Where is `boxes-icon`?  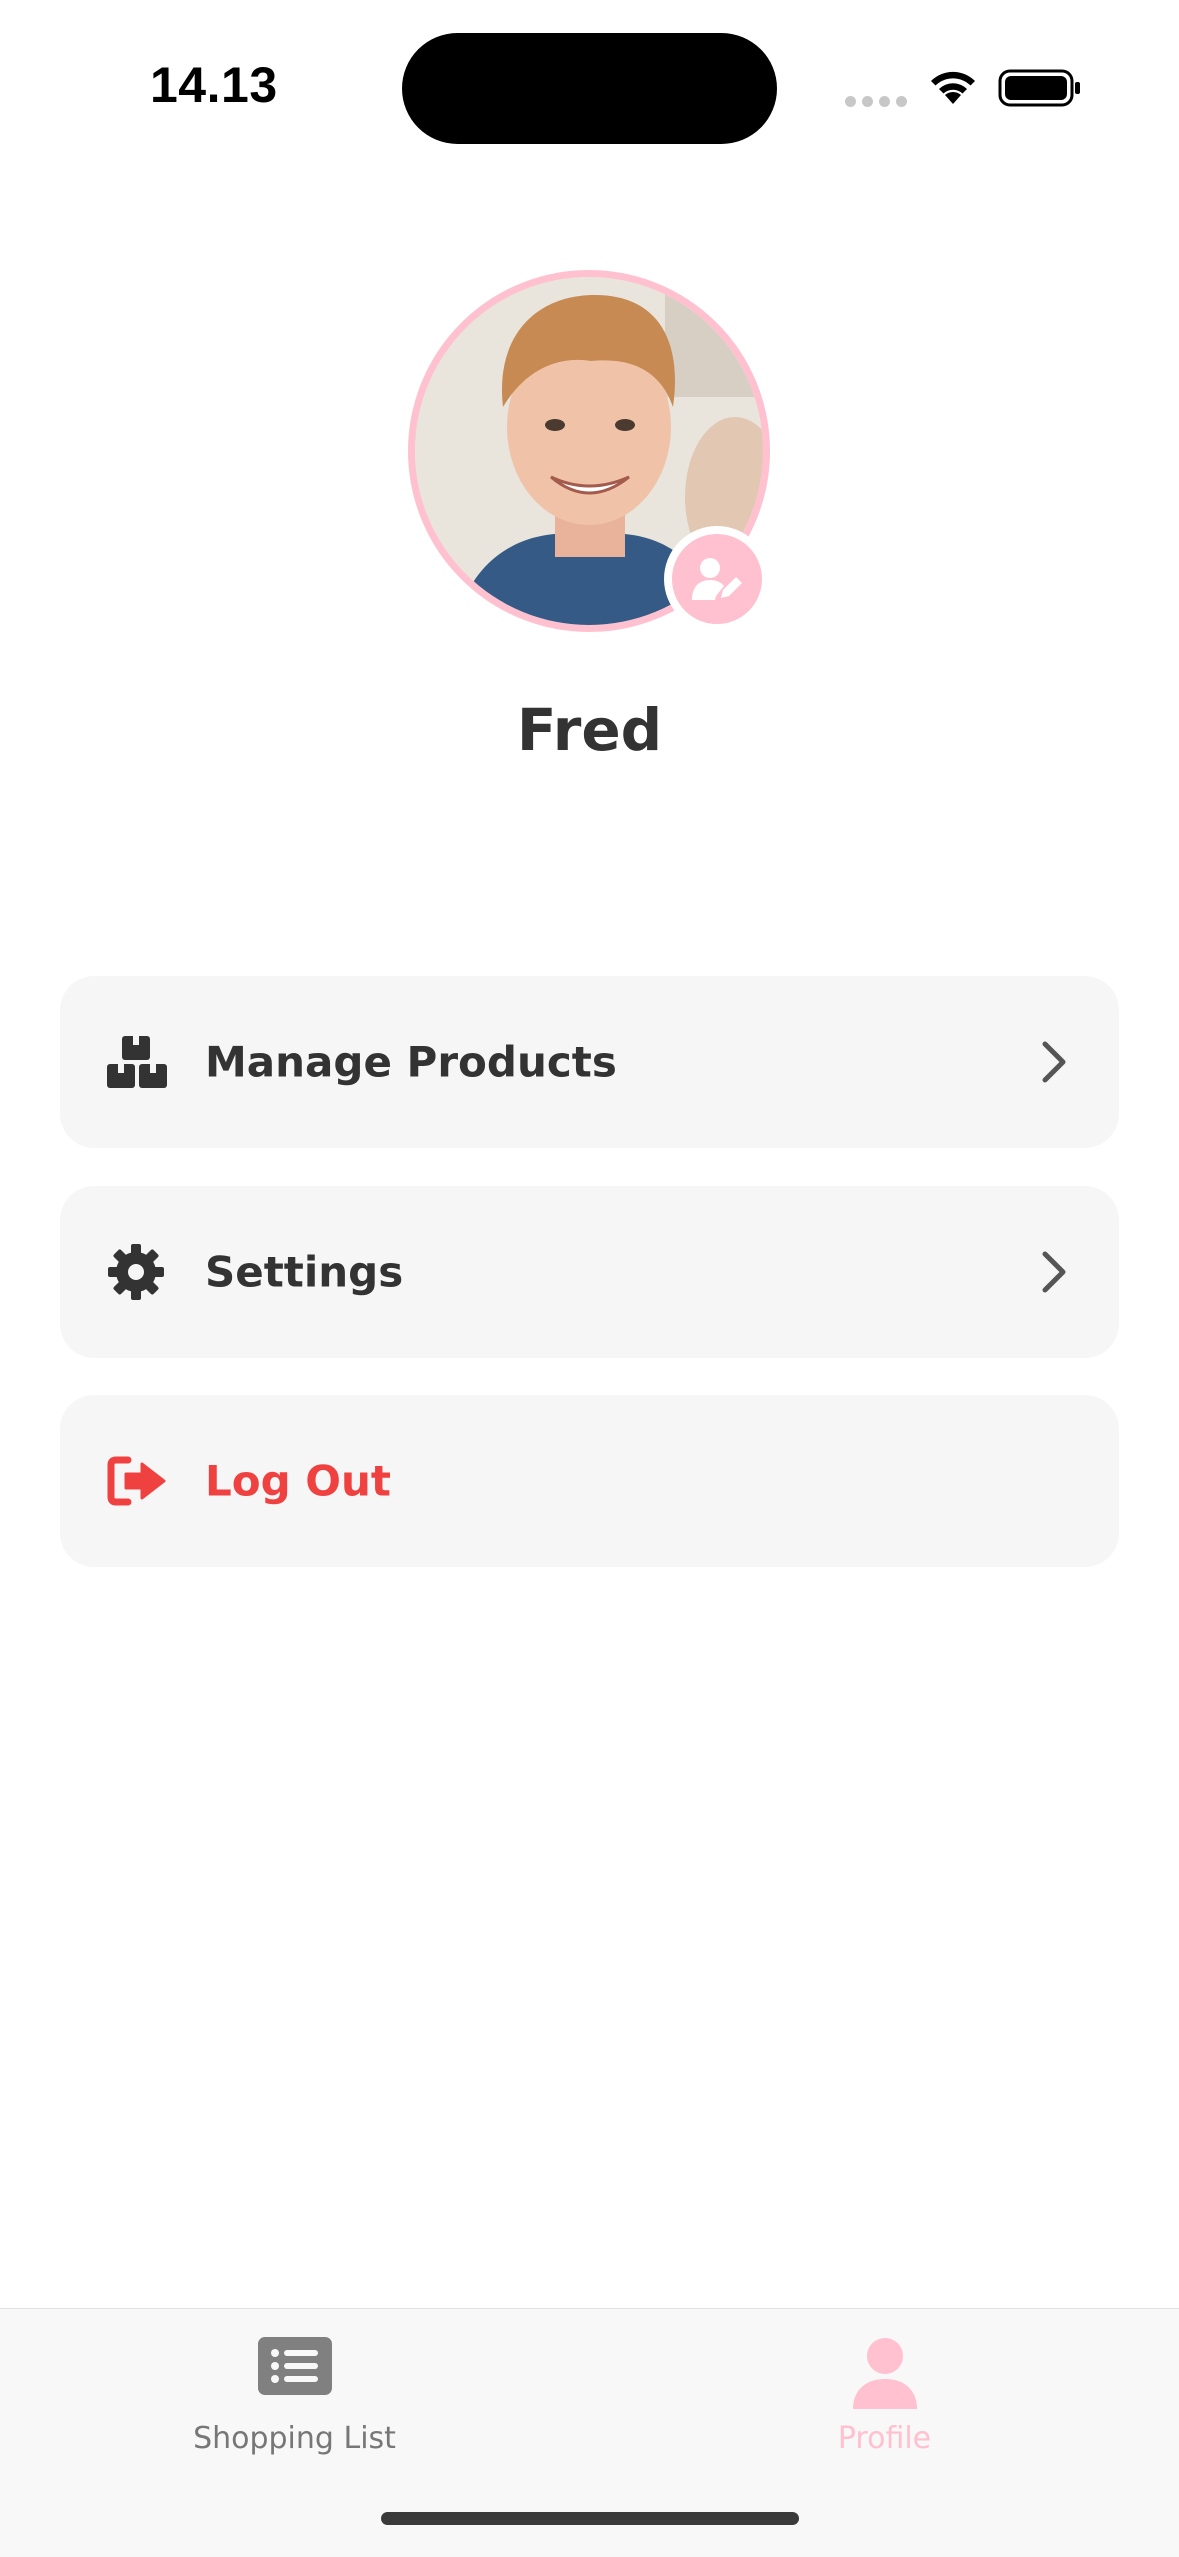 boxes-icon is located at coordinates (137, 1062).